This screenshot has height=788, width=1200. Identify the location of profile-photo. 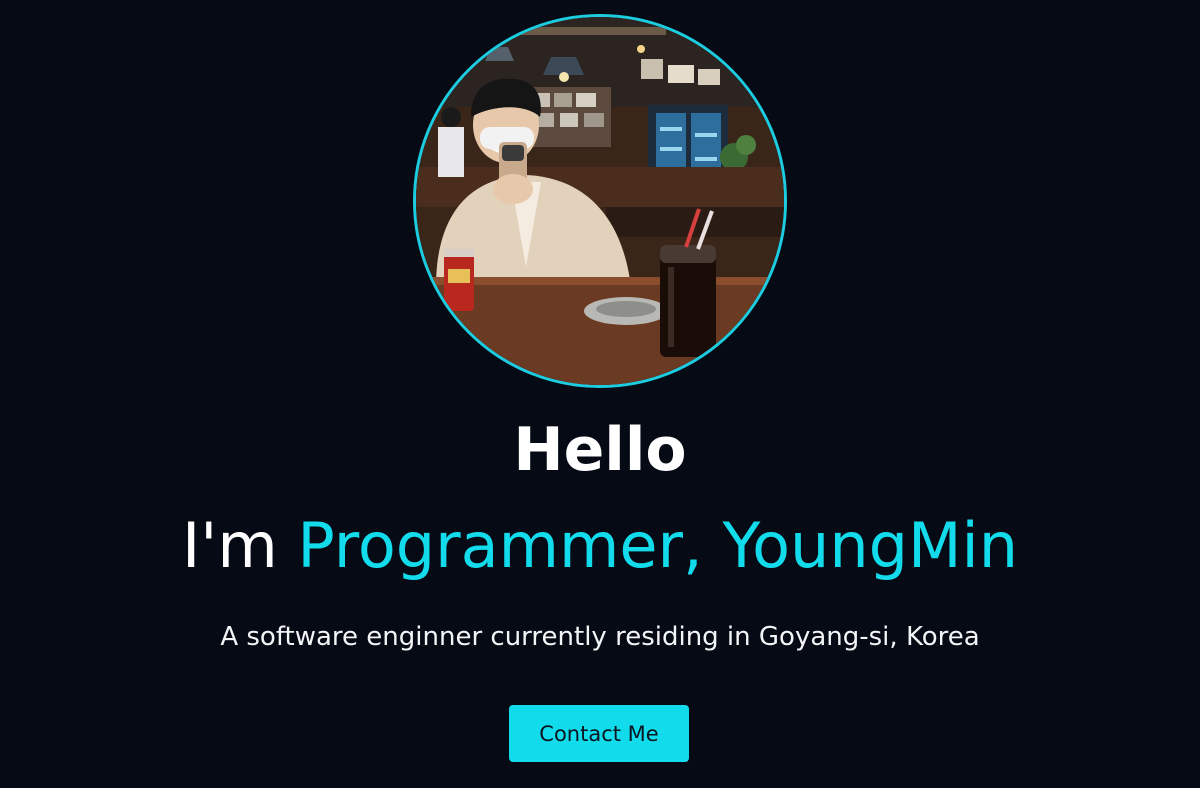
(600, 201).